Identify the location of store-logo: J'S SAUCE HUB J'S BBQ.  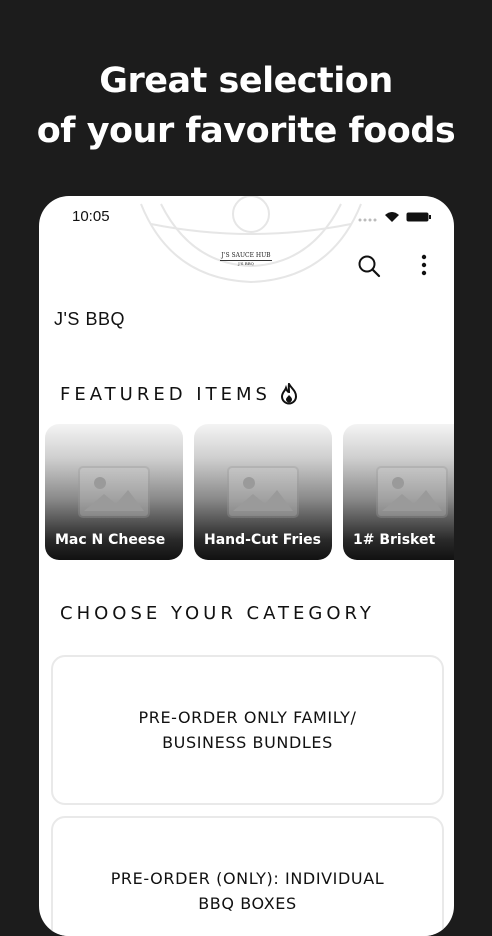
(246, 262).